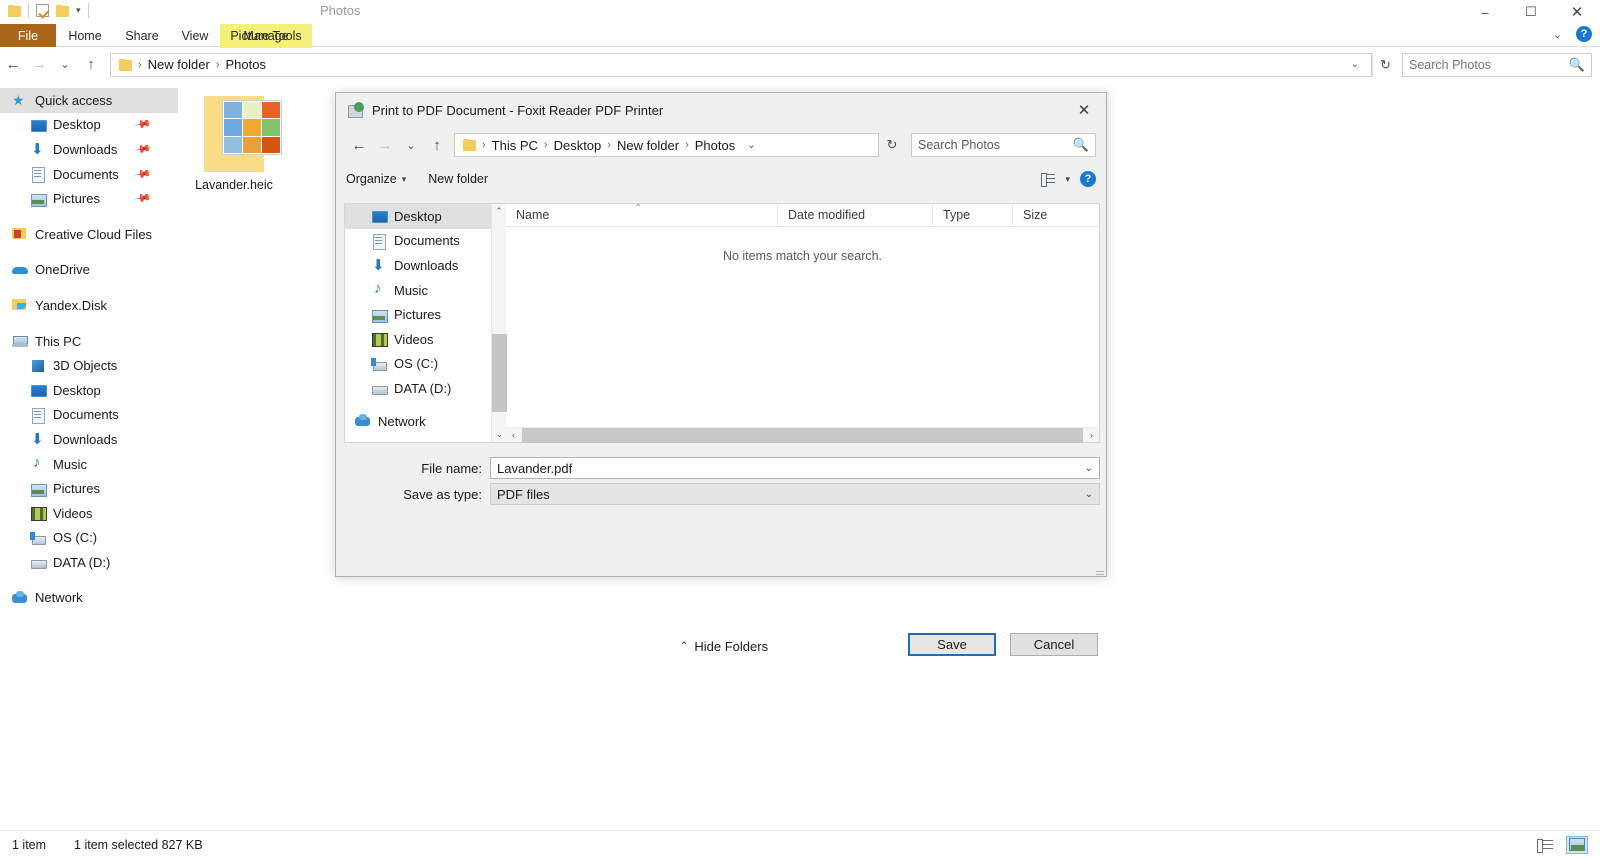 This screenshot has height=858, width=1600. I want to click on dialog-resize-grip, so click(1099, 570).